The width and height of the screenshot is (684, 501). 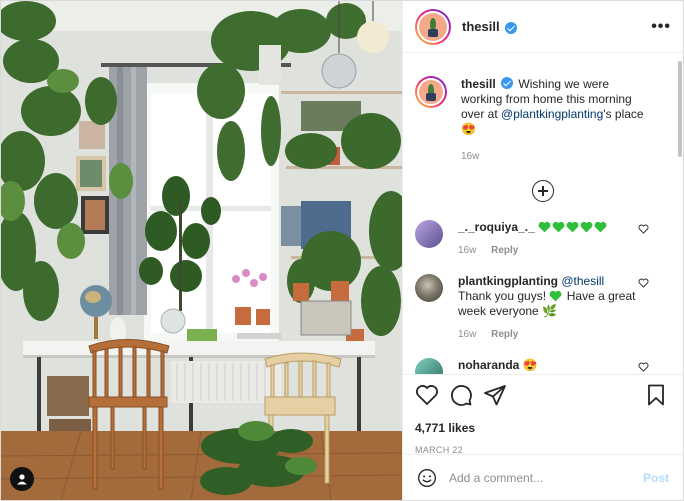 What do you see at coordinates (543, 414) in the screenshot?
I see `post-actions: 4,771 likes MARCH 22` at bounding box center [543, 414].